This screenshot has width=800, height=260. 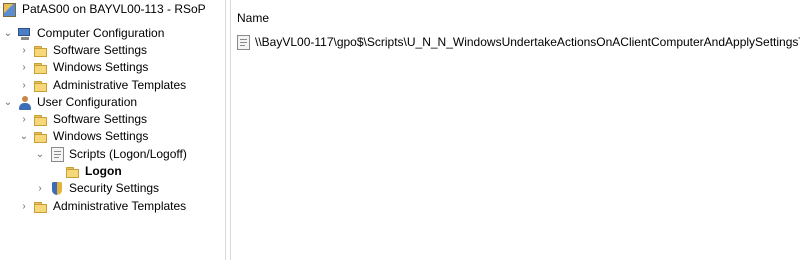 What do you see at coordinates (57, 154) in the screenshot?
I see `script-icon` at bounding box center [57, 154].